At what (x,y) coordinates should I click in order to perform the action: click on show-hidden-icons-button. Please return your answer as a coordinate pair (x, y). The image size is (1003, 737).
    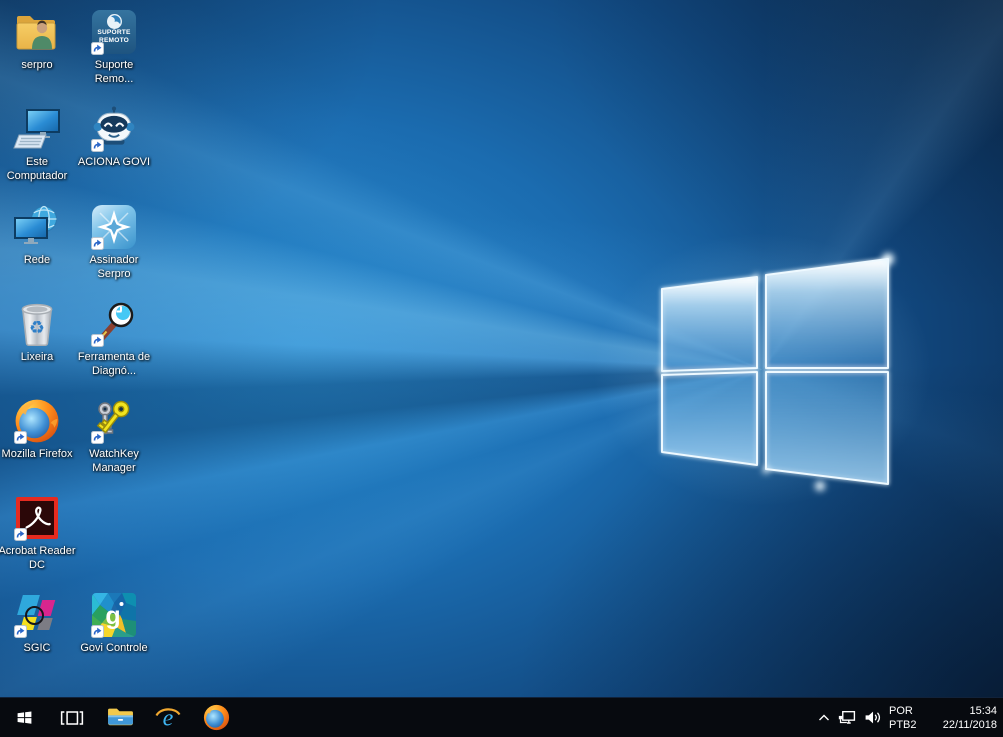
    Looking at the image, I should click on (824, 717).